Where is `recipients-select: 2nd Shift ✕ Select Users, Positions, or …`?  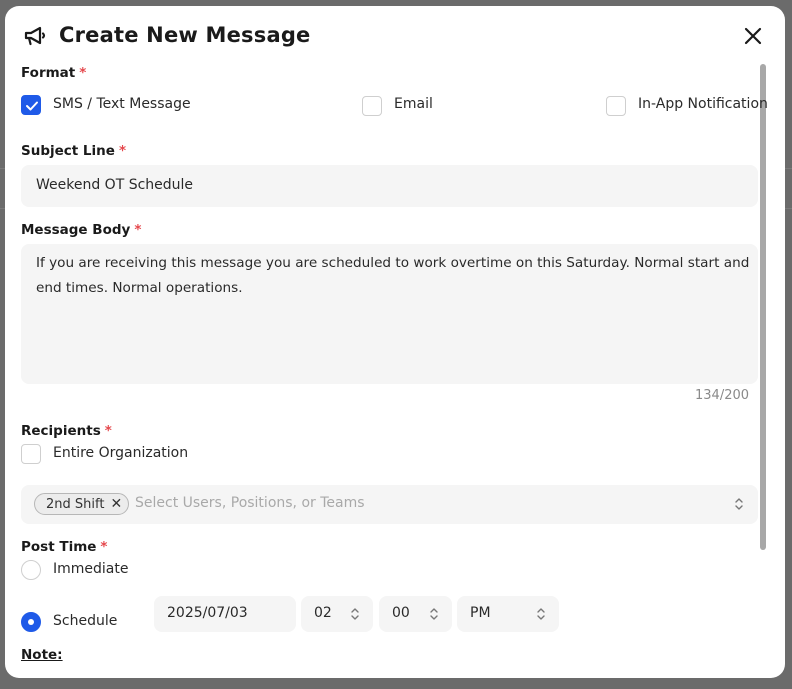
recipients-select: 2nd Shift ✕ Select Users, Positions, or … is located at coordinates (389, 504).